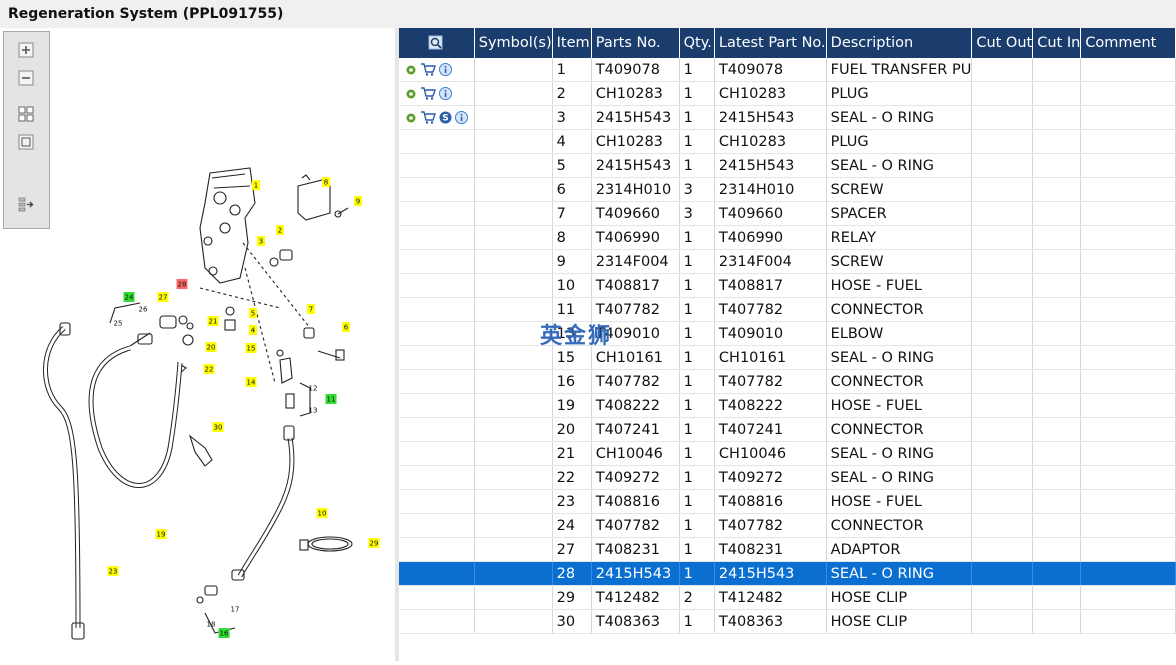 This screenshot has height=665, width=1176. Describe the element at coordinates (437, 43) in the screenshot. I see `column-header-icons` at that location.